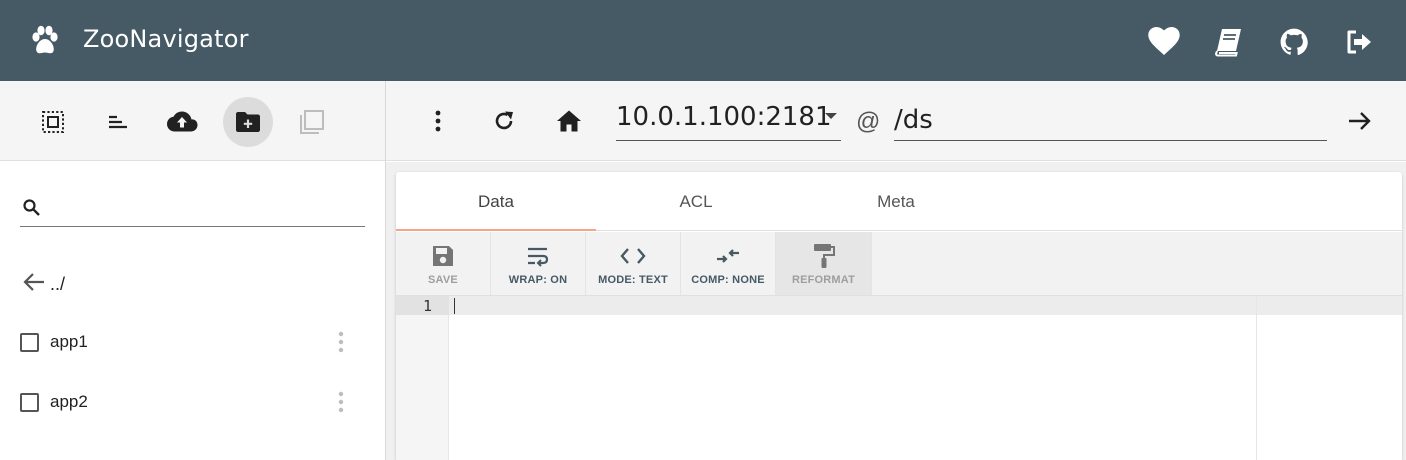 The width and height of the screenshot is (1406, 460). What do you see at coordinates (53, 122) in the screenshot?
I see `select-all-icon` at bounding box center [53, 122].